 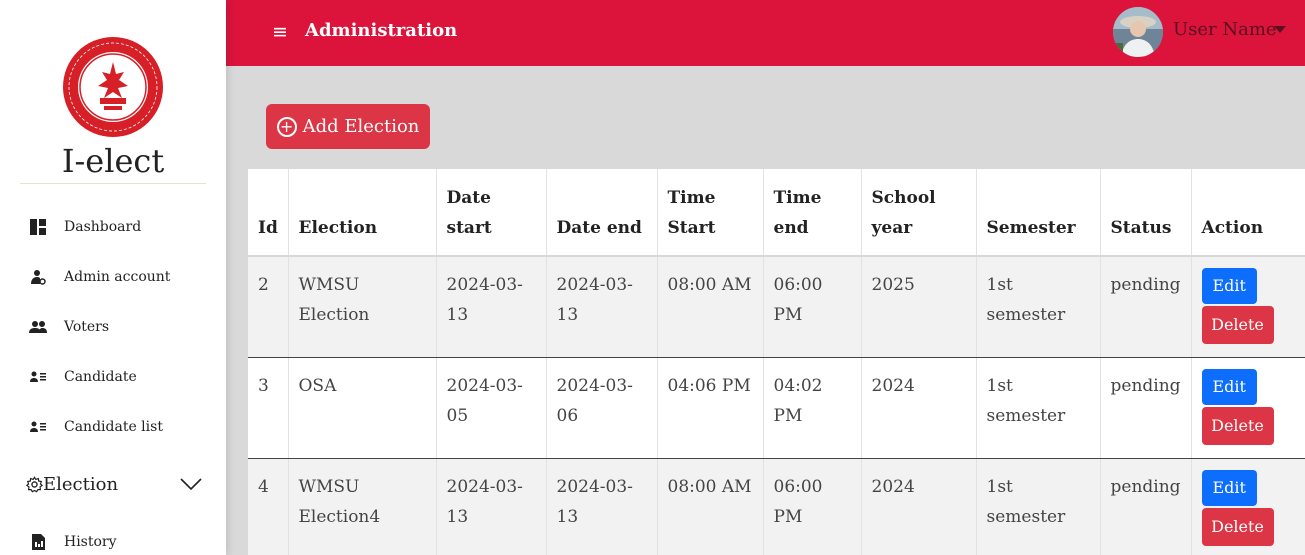 What do you see at coordinates (38, 327) in the screenshot?
I see `users-icon` at bounding box center [38, 327].